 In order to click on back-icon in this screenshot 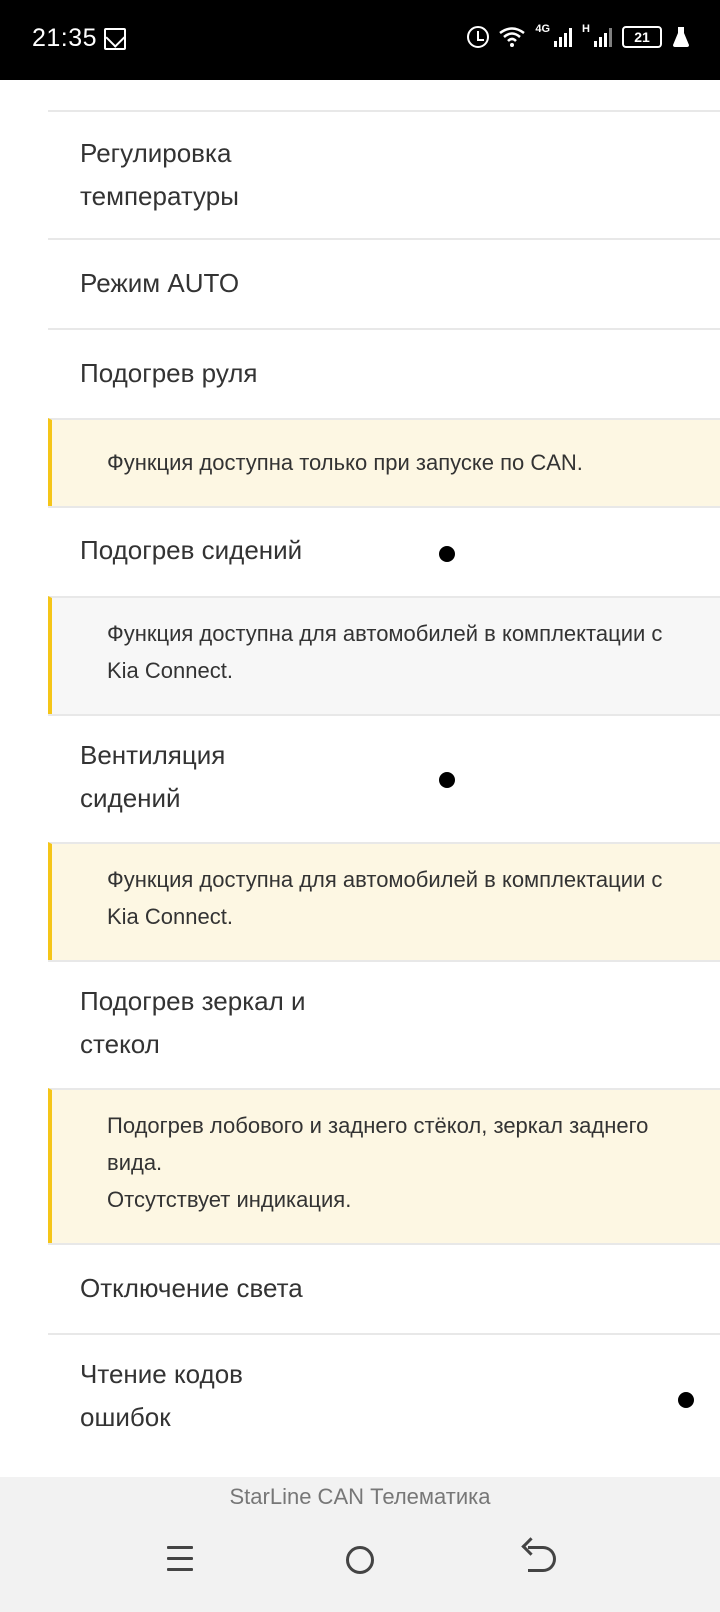, I will do `click(542, 1559)`.